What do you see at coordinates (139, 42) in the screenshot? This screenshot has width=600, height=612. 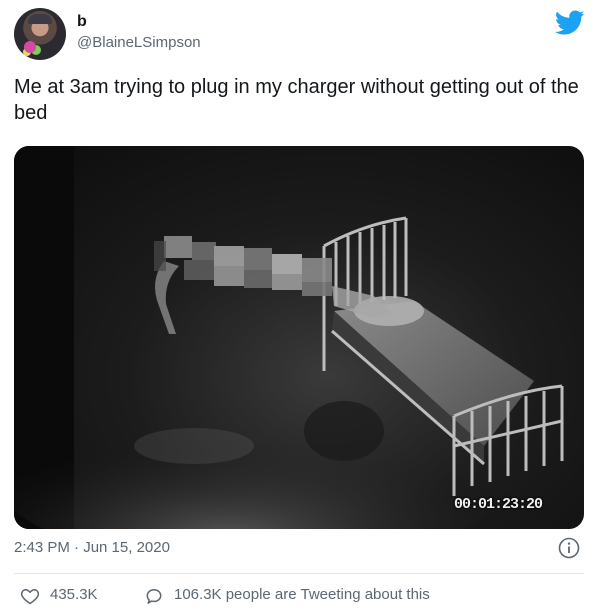 I see `user-handle: @BlaineLSimpson` at bounding box center [139, 42].